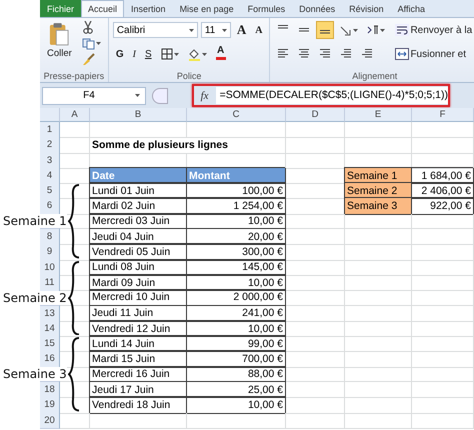 Image resolution: width=474 pixels, height=430 pixels. What do you see at coordinates (119, 54) in the screenshot?
I see `bold-button: G` at bounding box center [119, 54].